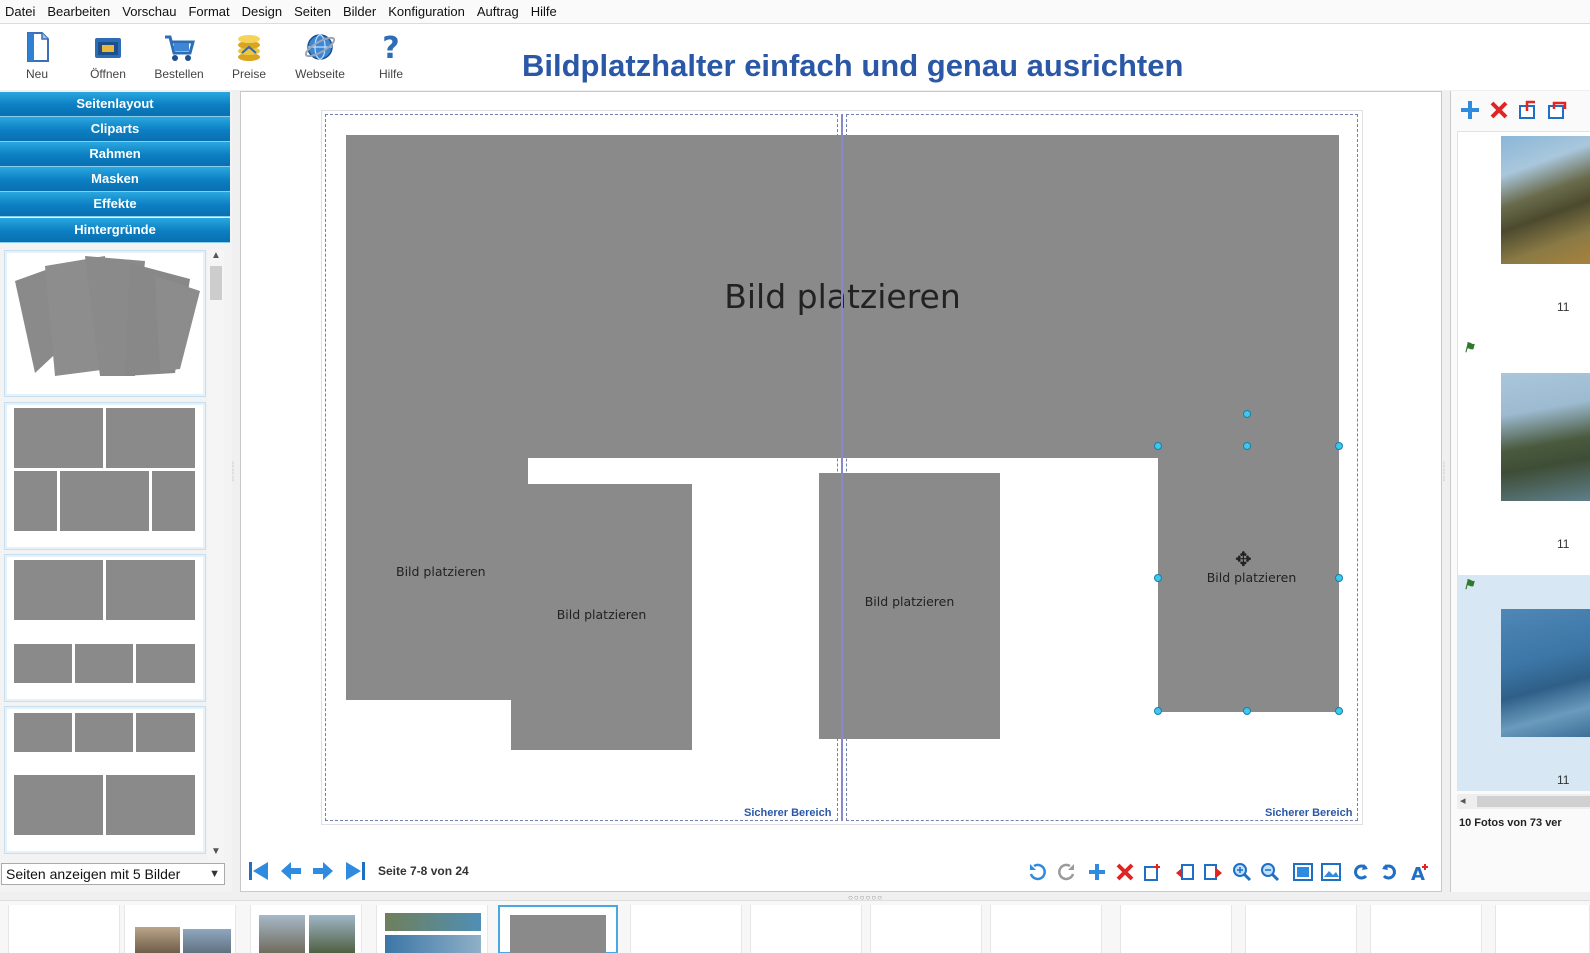 The height and width of the screenshot is (953, 1590). I want to click on refresh-photo-icon, so click(1557, 110).